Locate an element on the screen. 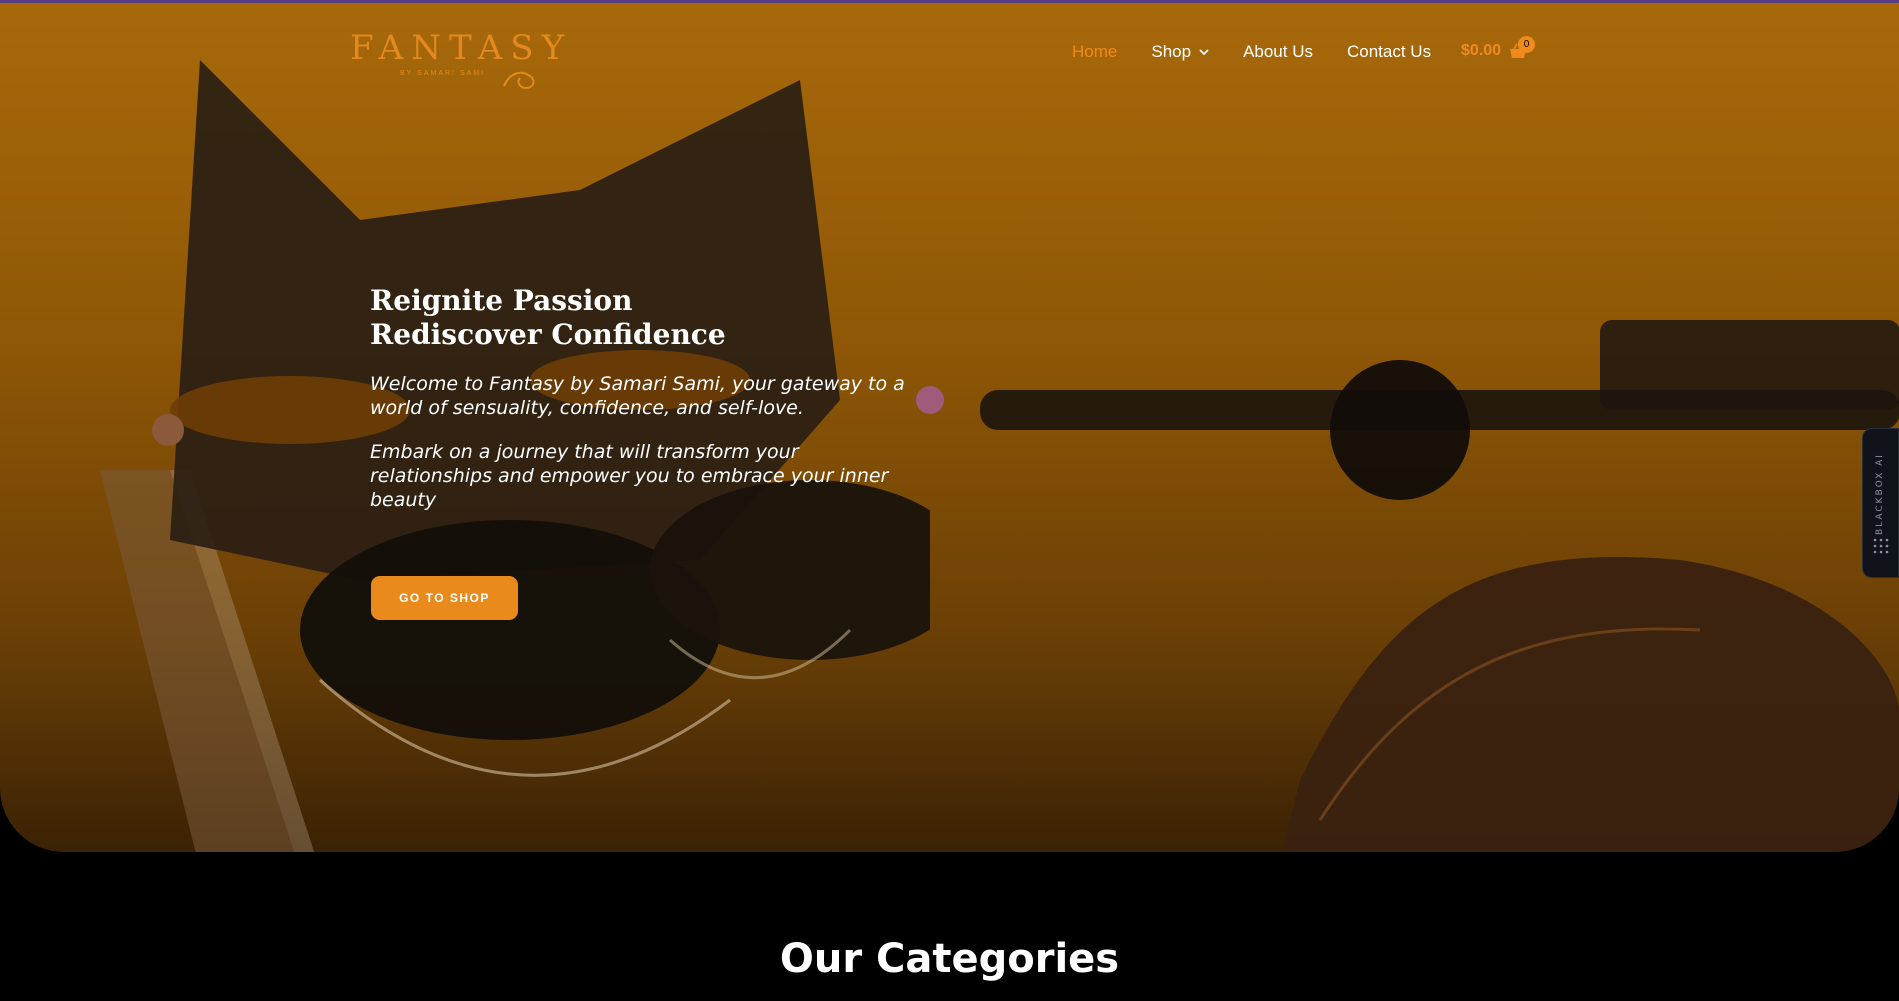 The width and height of the screenshot is (1899, 1001). paddle-image is located at coordinates (1590, 704).